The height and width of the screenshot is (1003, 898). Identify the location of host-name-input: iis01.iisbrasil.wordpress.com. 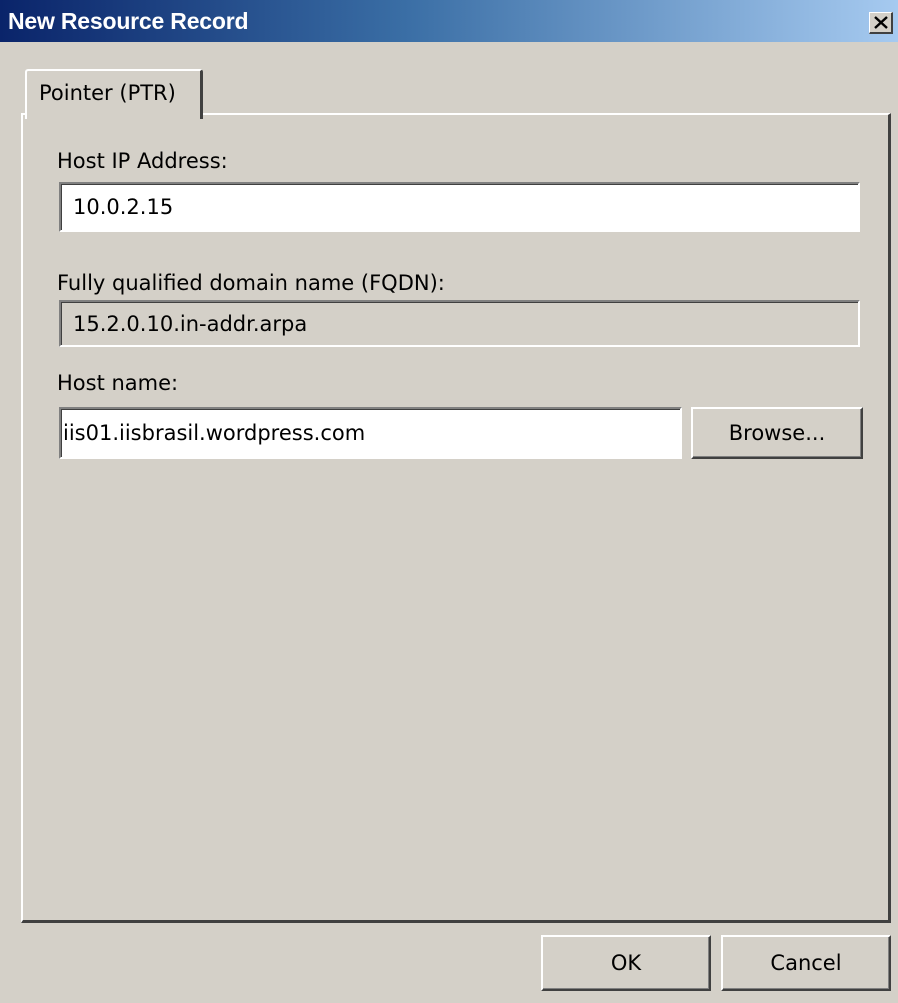
(370, 433).